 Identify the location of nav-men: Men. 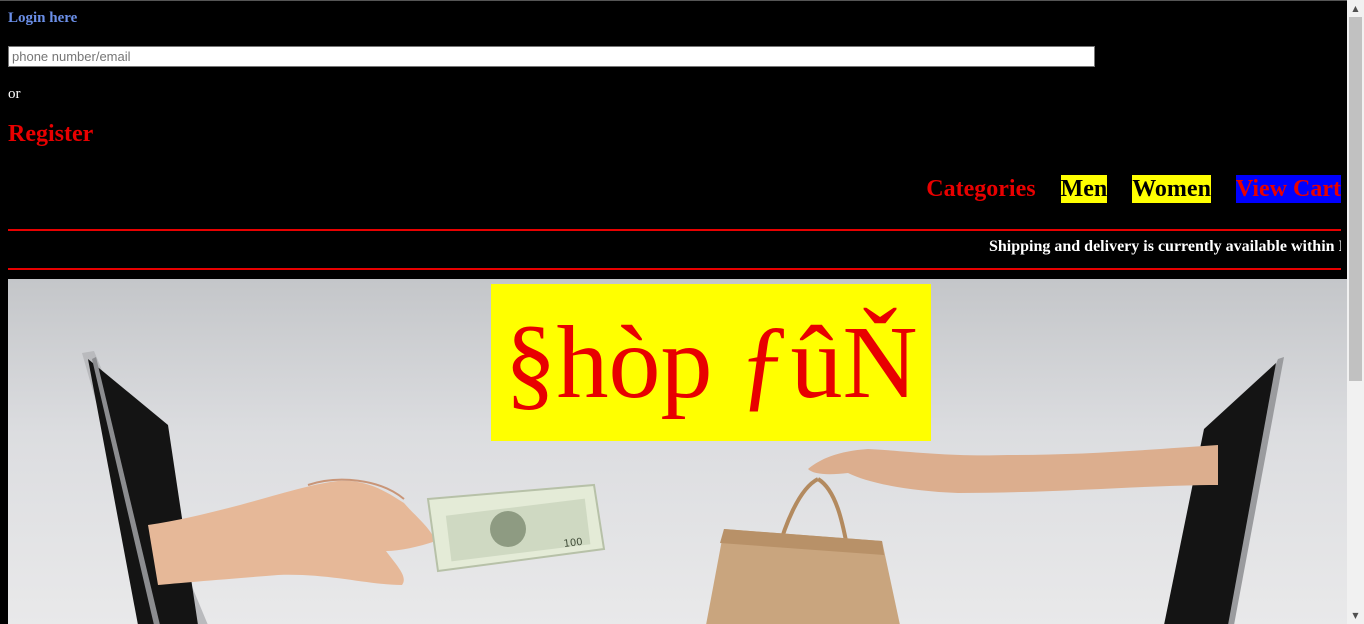
(1084, 189).